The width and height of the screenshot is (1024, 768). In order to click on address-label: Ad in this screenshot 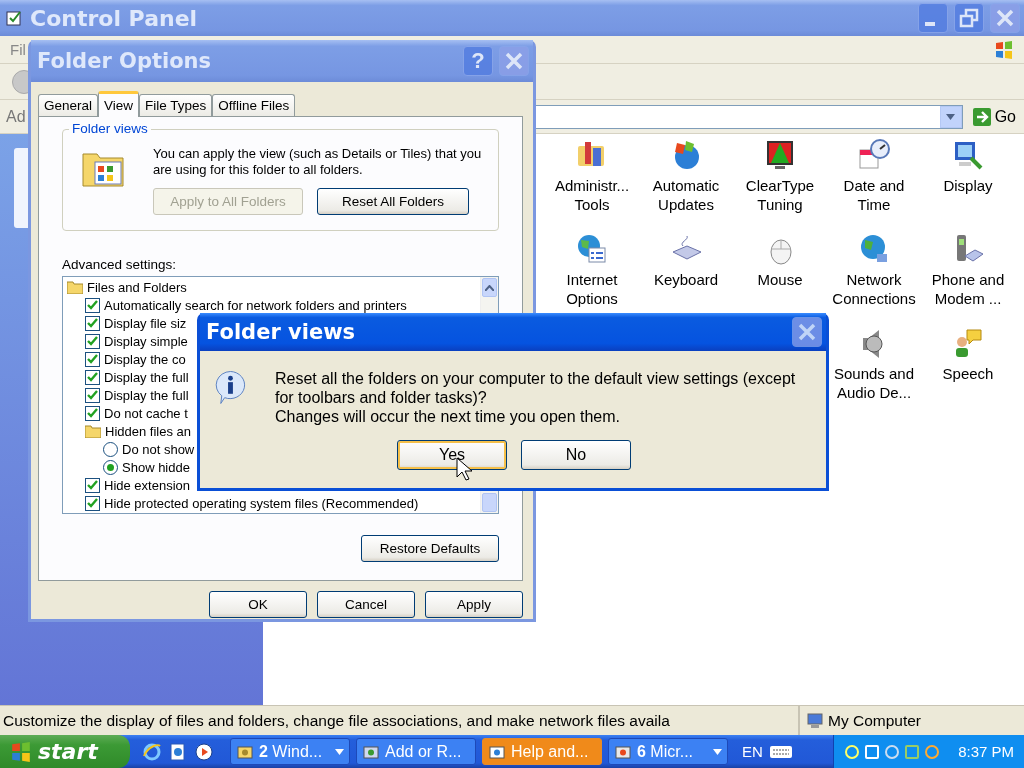, I will do `click(16, 116)`.